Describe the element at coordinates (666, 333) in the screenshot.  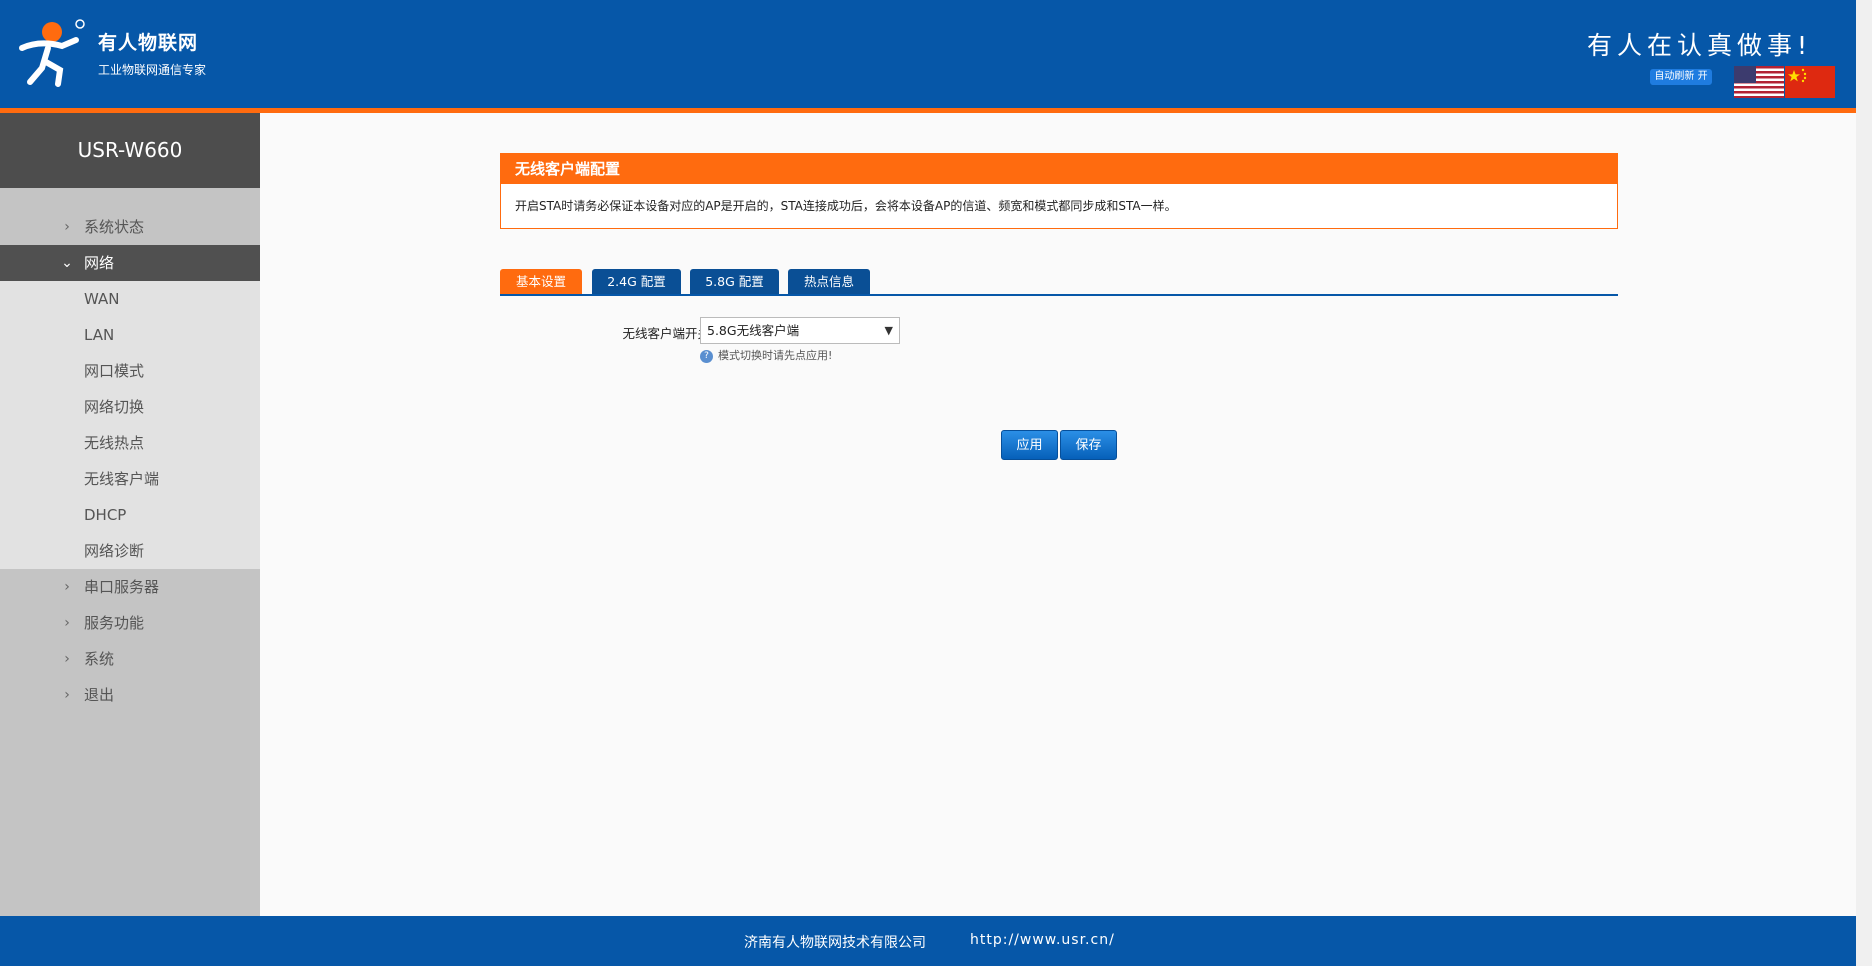
I see `wireless-client-switch-label: 无线客户端开关` at that location.